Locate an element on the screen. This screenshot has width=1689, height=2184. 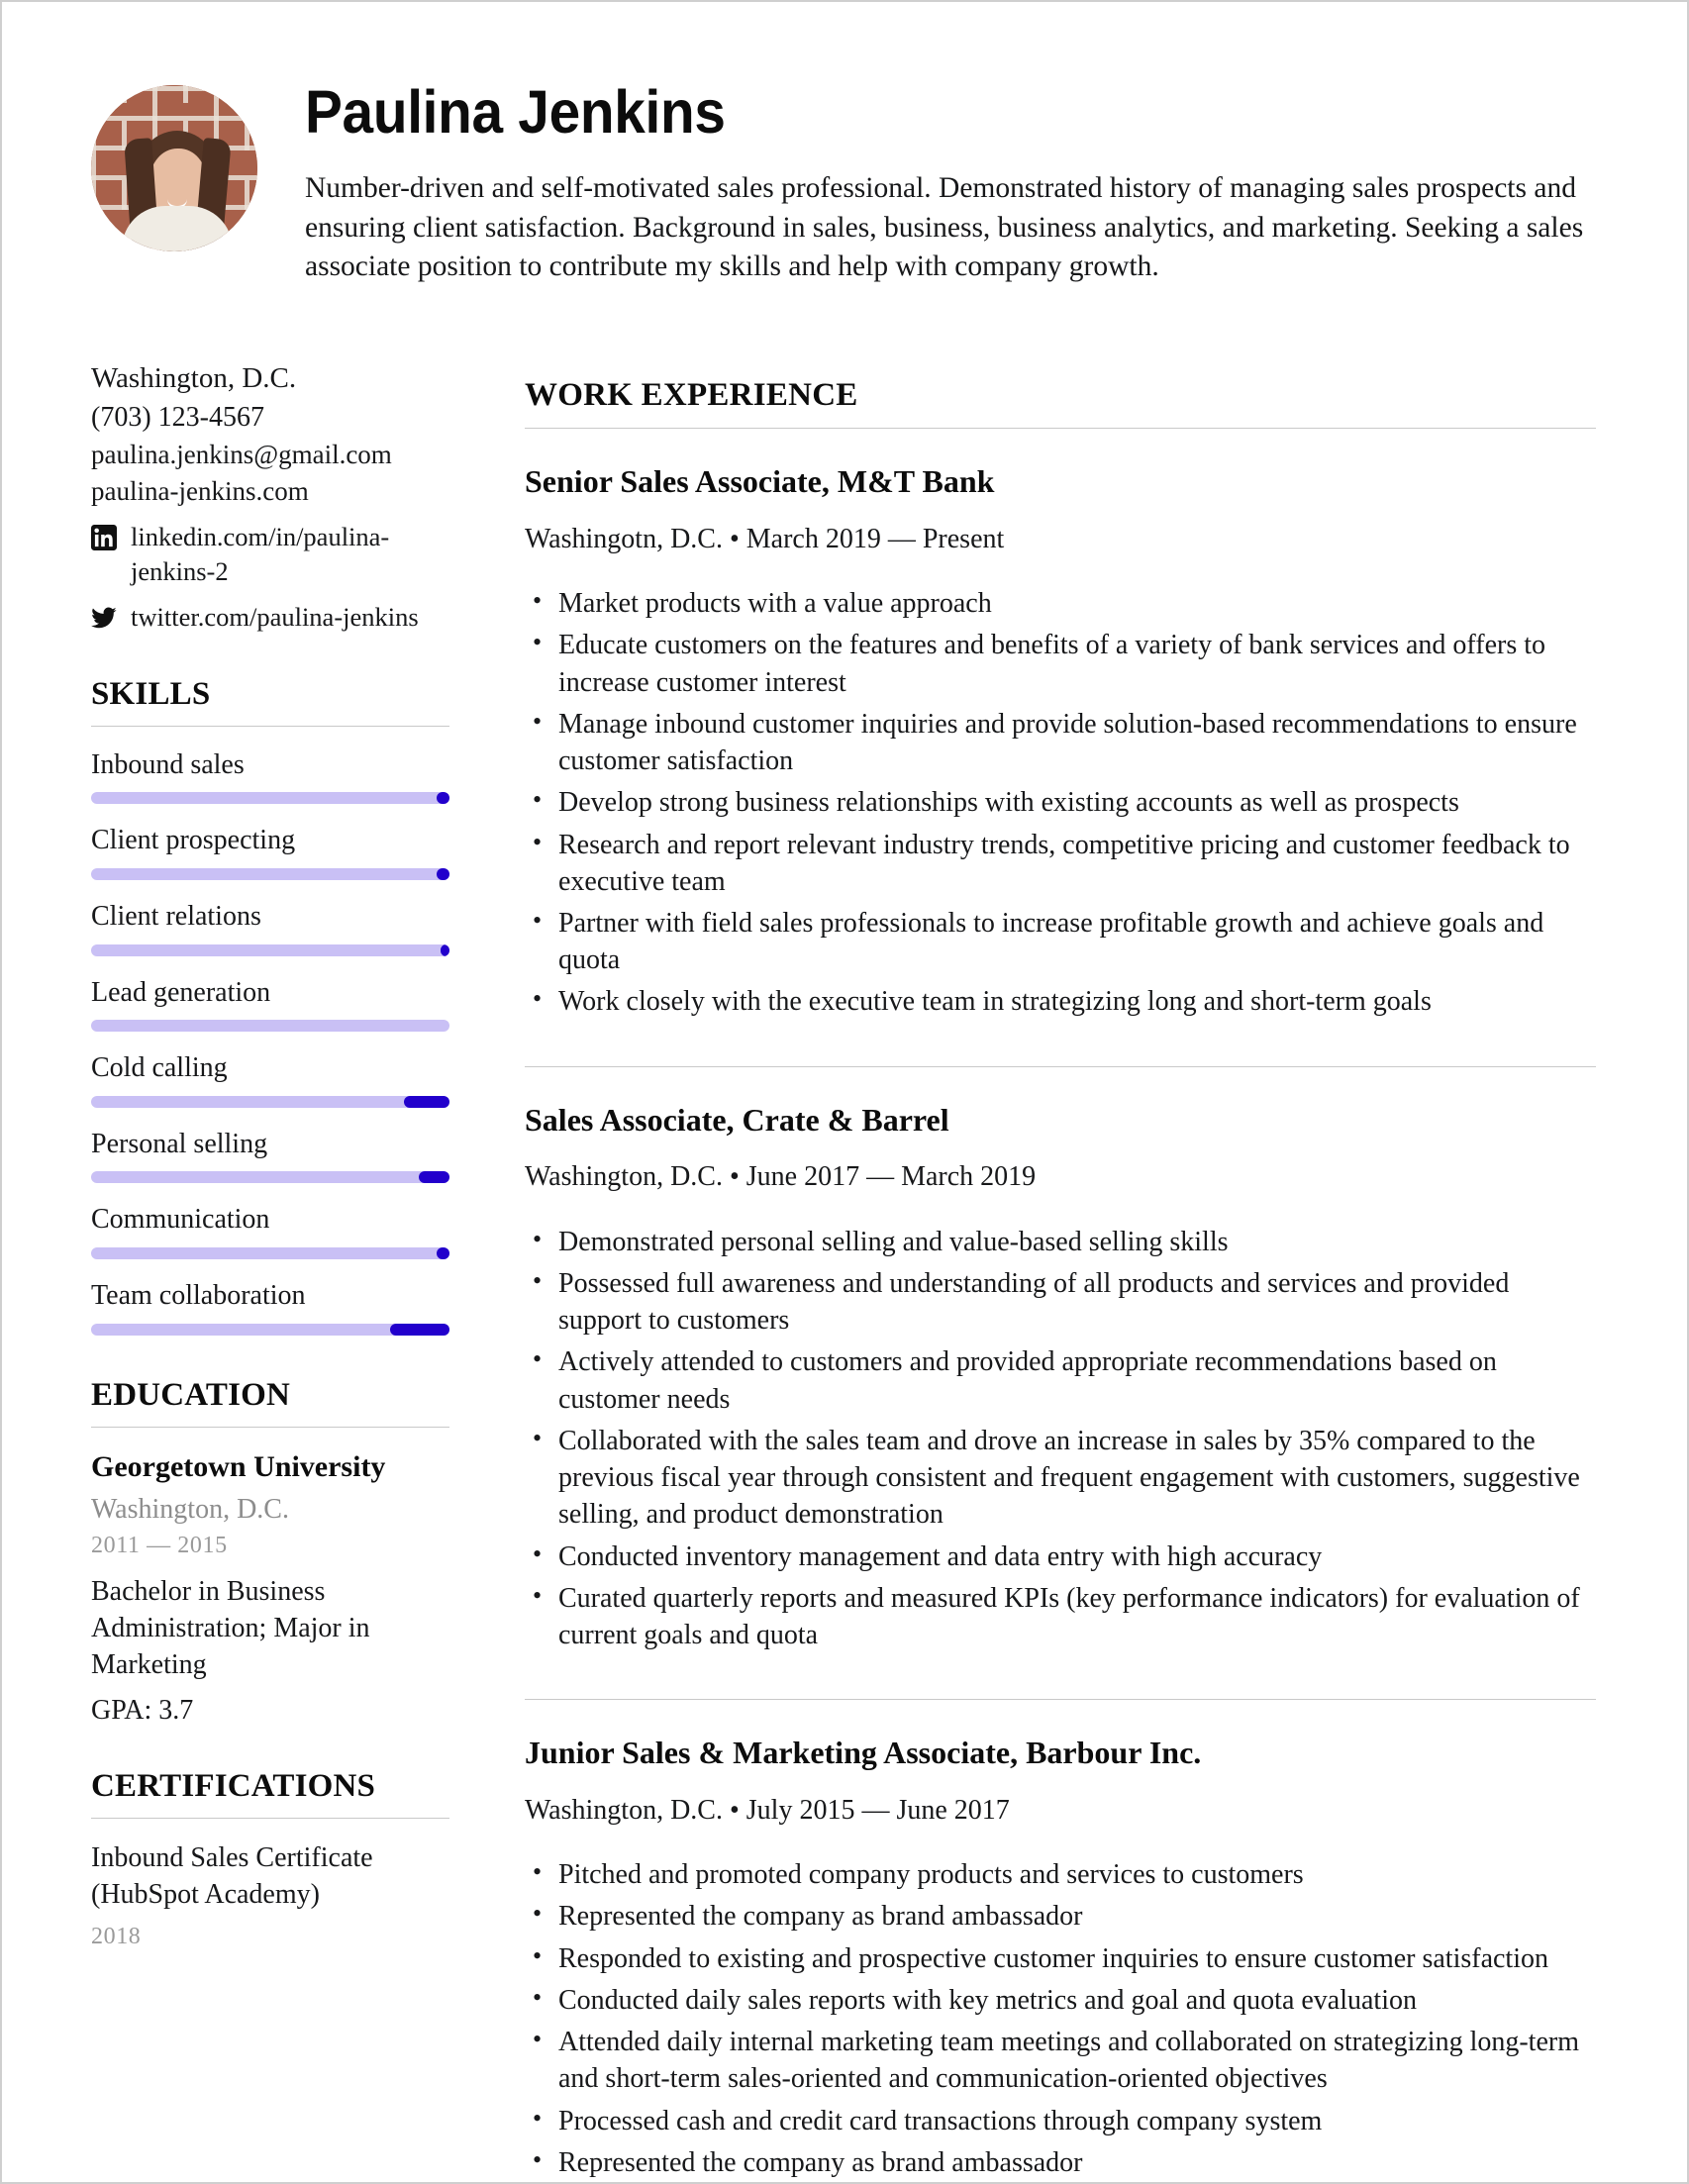
skill-item: Client relations is located at coordinates (270, 928).